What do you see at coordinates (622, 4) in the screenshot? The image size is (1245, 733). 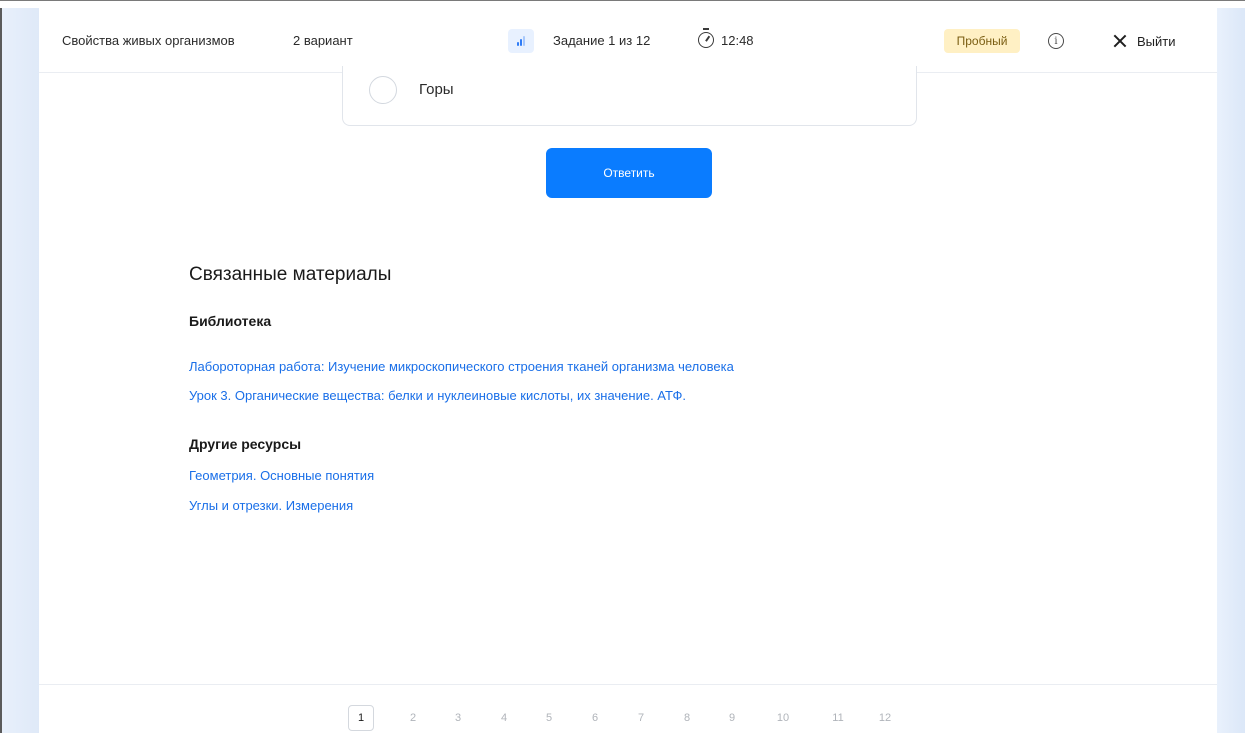 I see `window-frame-top` at bounding box center [622, 4].